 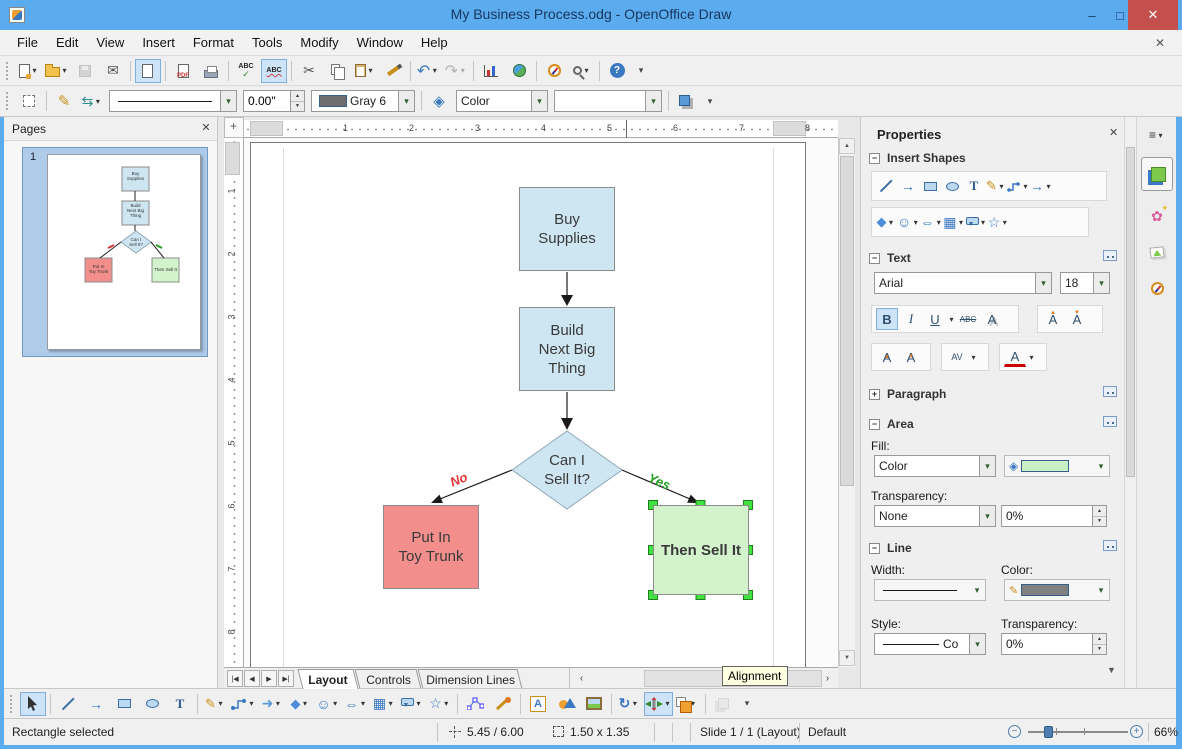 What do you see at coordinates (183, 71) in the screenshot?
I see `export-pdf-button: PDF` at bounding box center [183, 71].